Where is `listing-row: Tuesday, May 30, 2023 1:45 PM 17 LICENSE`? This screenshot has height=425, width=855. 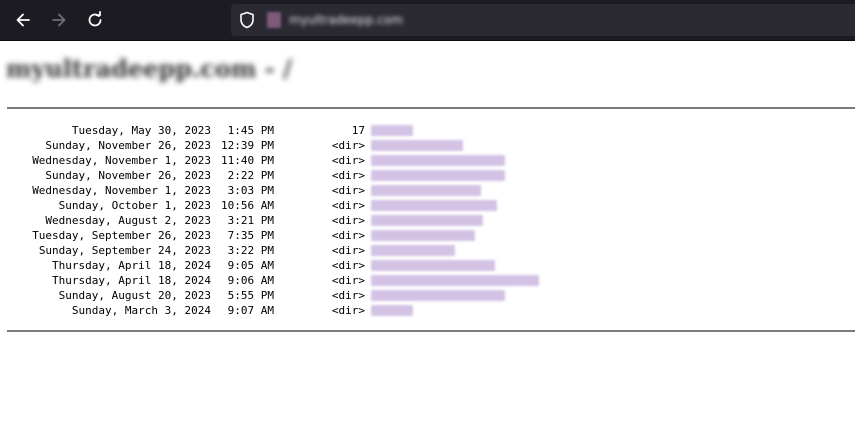
listing-row: Tuesday, May 30, 2023 1:45 PM 17 LICENSE is located at coordinates (427, 130).